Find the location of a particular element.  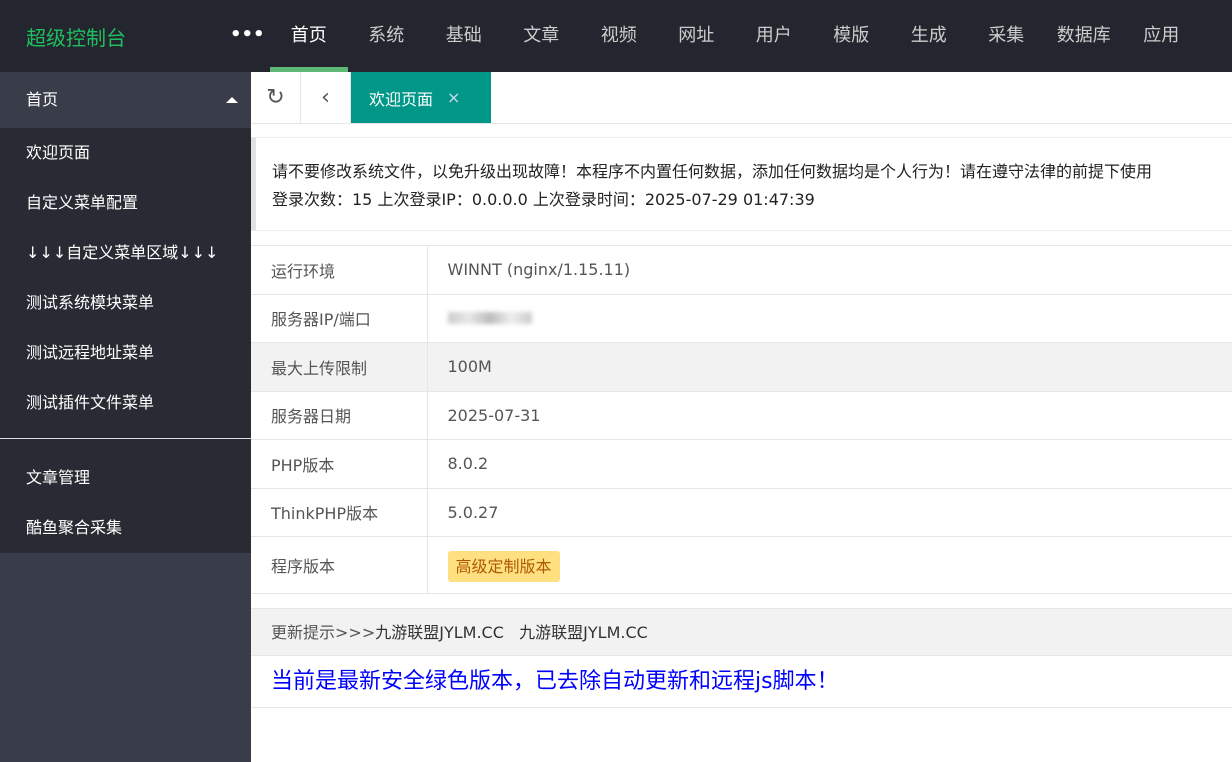

sidebar-item-custom-area: ↓↓↓自定义菜单区域↓↓↓ is located at coordinates (125, 253).